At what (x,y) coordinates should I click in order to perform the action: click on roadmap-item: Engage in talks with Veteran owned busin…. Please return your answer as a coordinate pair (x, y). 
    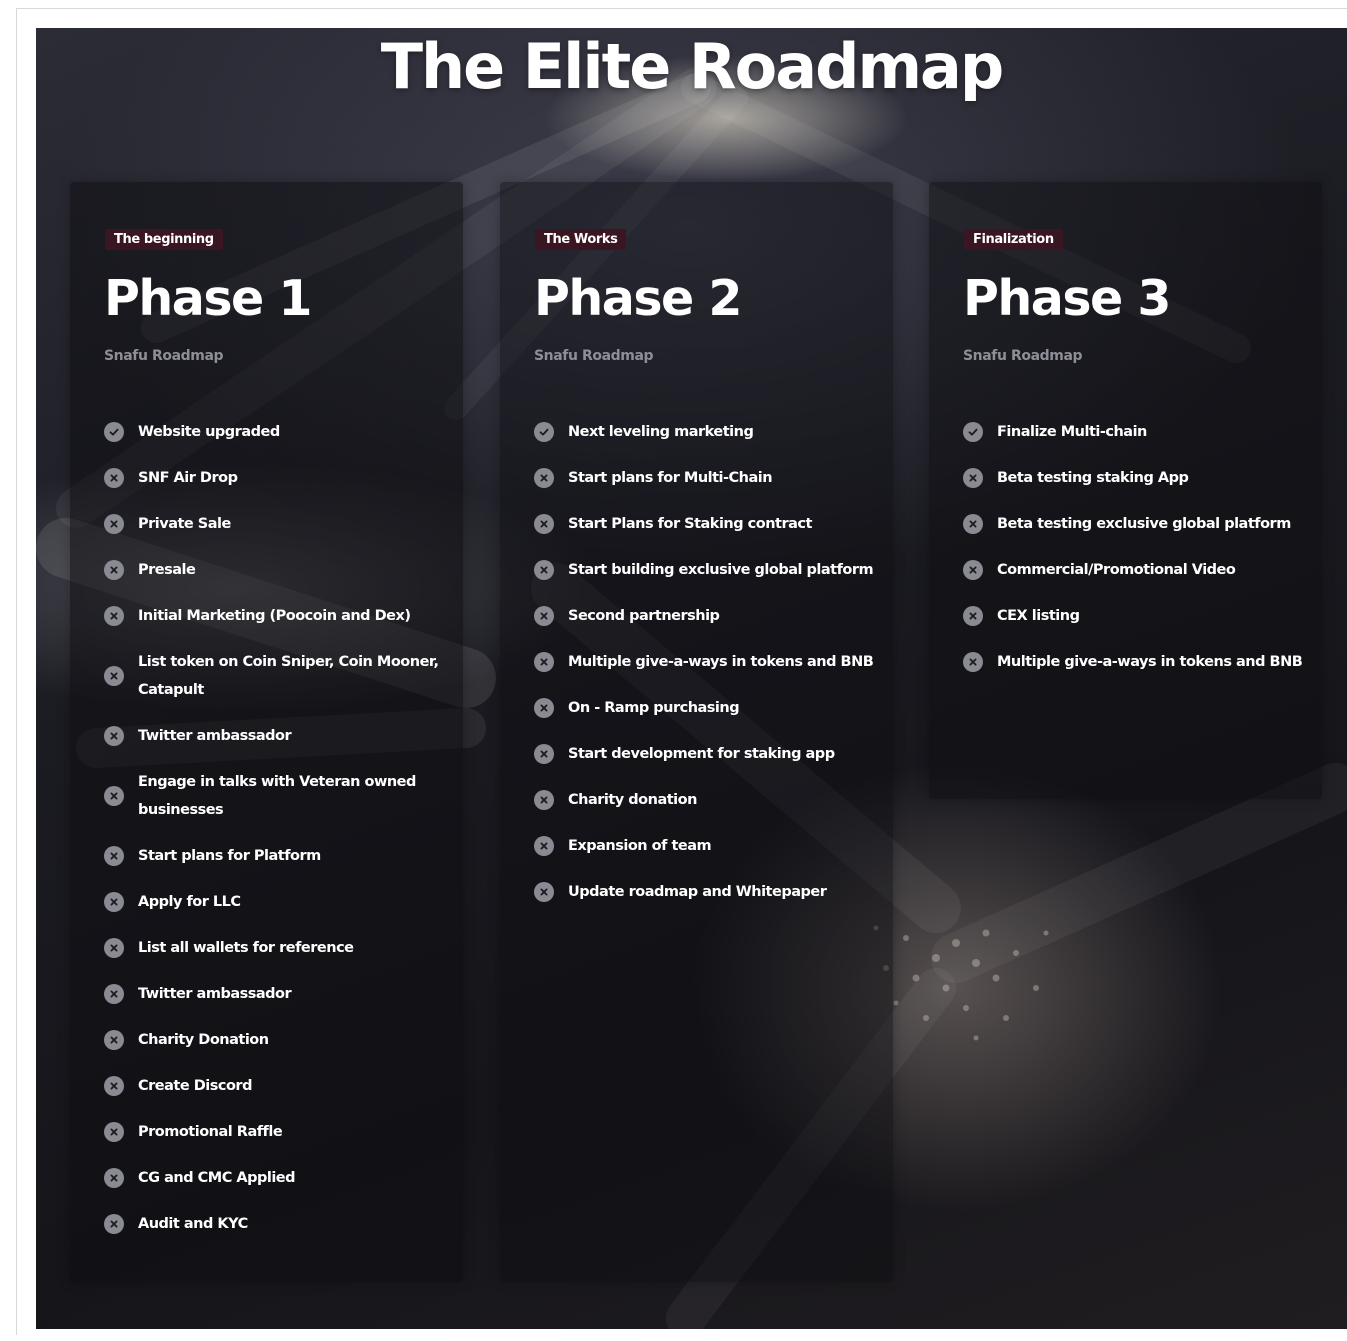
    Looking at the image, I should click on (274, 796).